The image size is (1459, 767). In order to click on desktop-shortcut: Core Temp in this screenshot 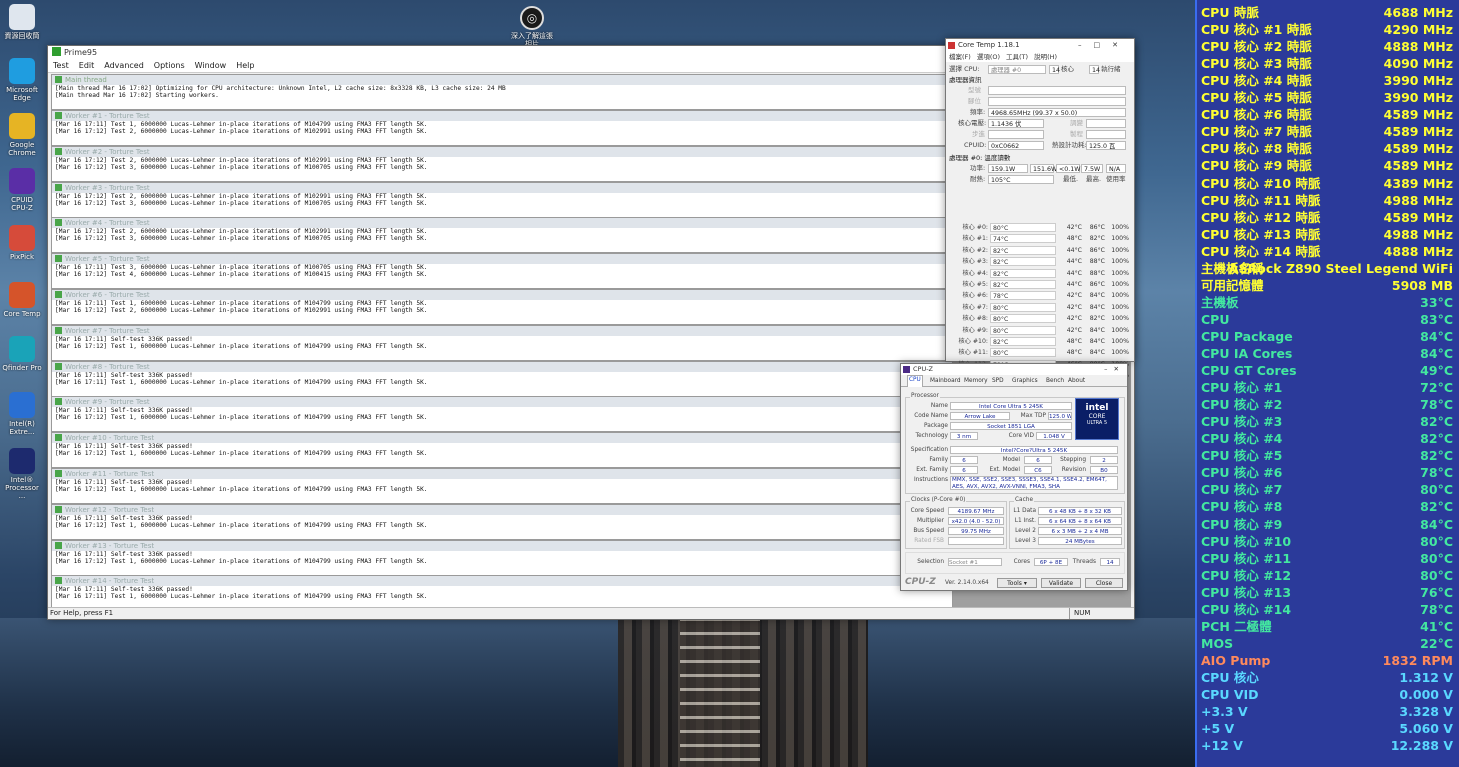, I will do `click(22, 300)`.